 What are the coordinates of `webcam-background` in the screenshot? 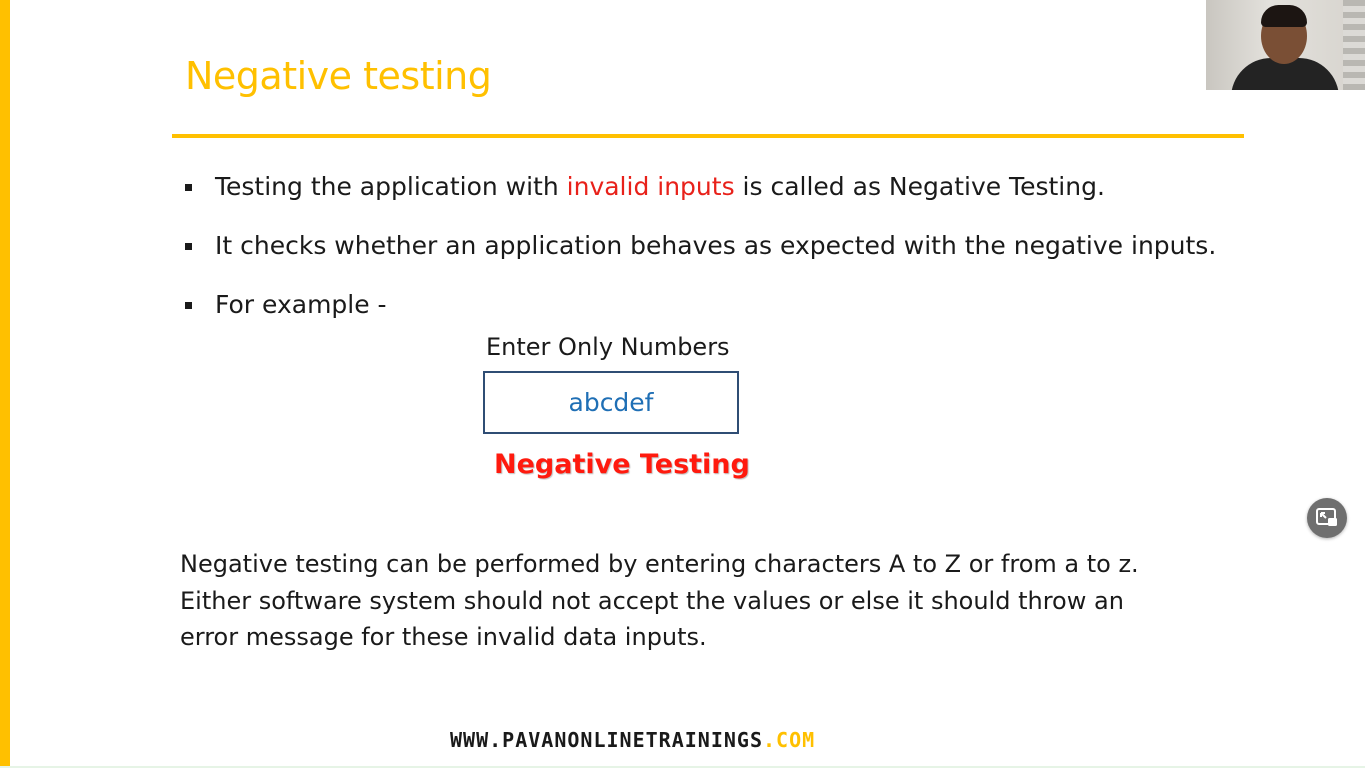 It's located at (1354, 45).